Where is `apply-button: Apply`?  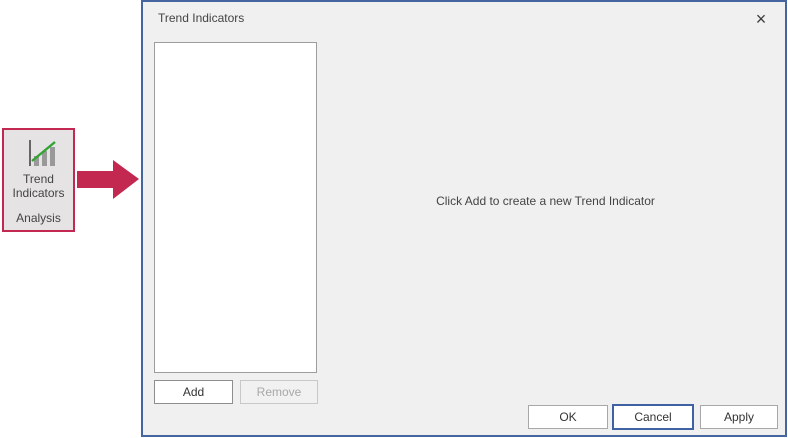 apply-button: Apply is located at coordinates (739, 417).